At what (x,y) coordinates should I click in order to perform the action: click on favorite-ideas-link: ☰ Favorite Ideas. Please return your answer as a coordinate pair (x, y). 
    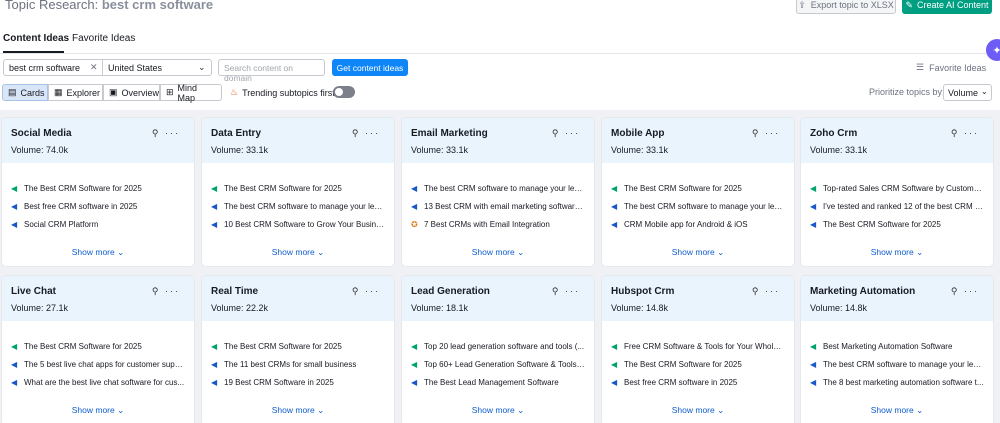
    Looking at the image, I should click on (951, 67).